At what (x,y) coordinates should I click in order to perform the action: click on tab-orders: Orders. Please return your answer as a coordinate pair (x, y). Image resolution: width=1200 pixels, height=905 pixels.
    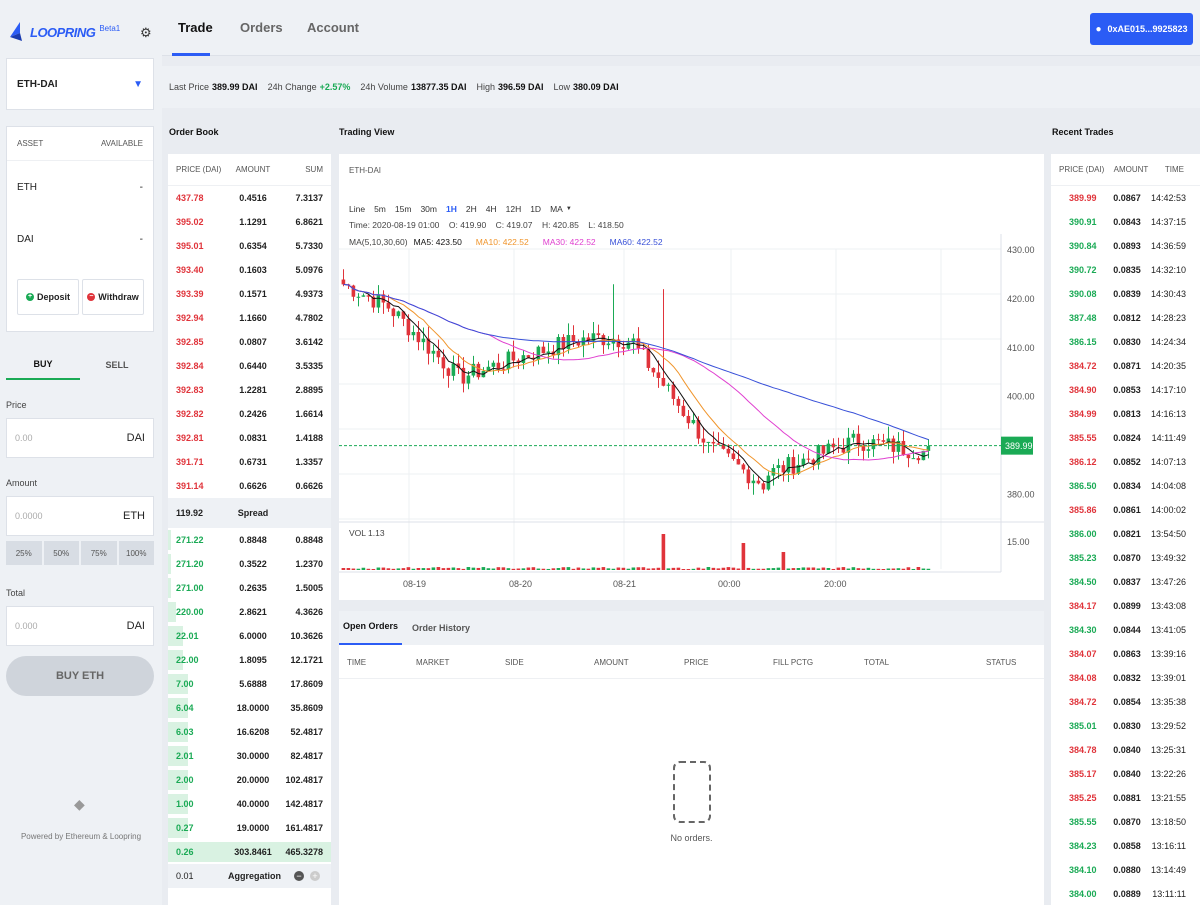
    Looking at the image, I should click on (261, 28).